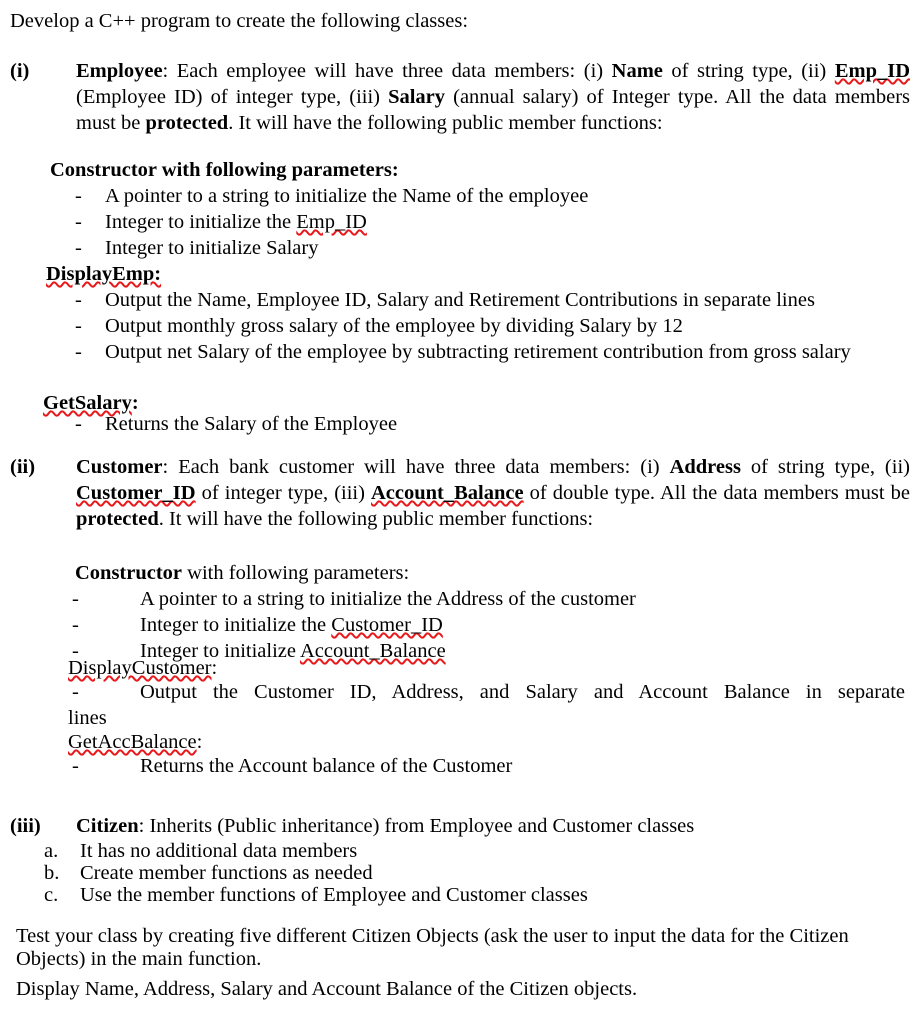 The width and height of the screenshot is (920, 1024). Describe the element at coordinates (87, 718) in the screenshot. I see `wrapped-word-lines: lines` at that location.